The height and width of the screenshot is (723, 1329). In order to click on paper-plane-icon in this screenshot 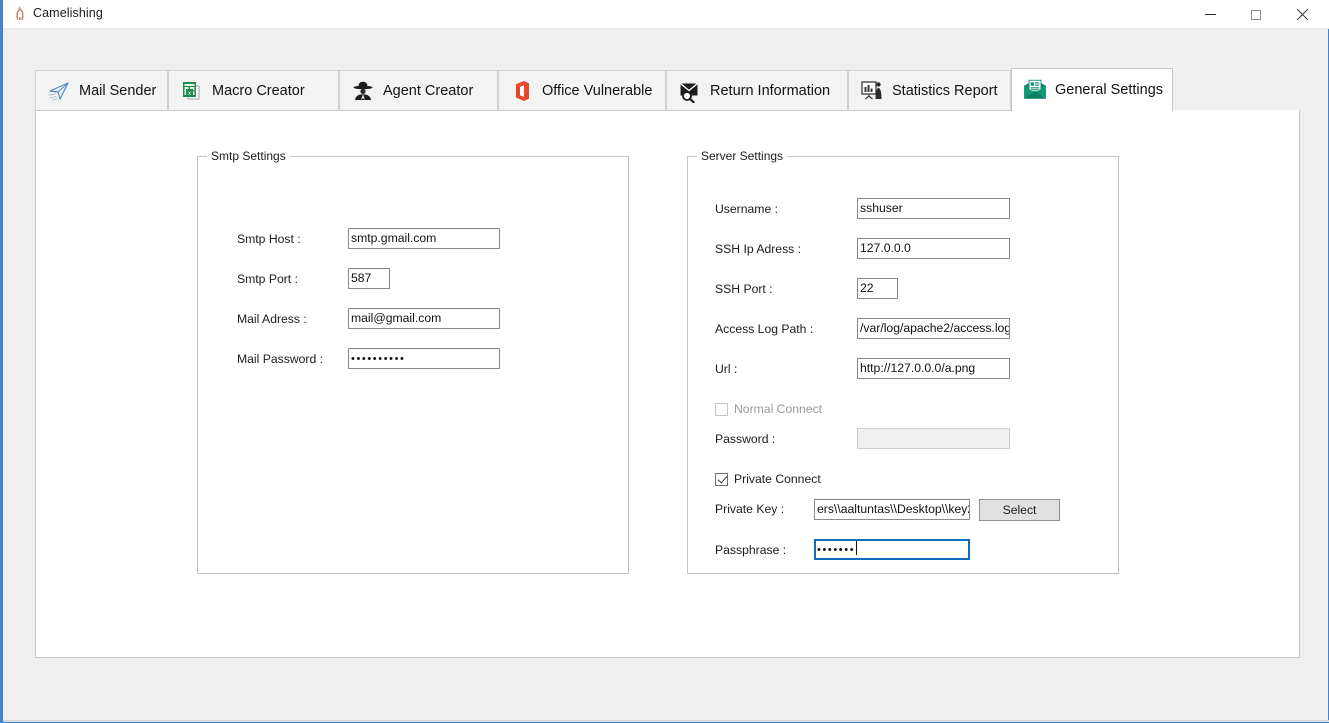, I will do `click(59, 91)`.